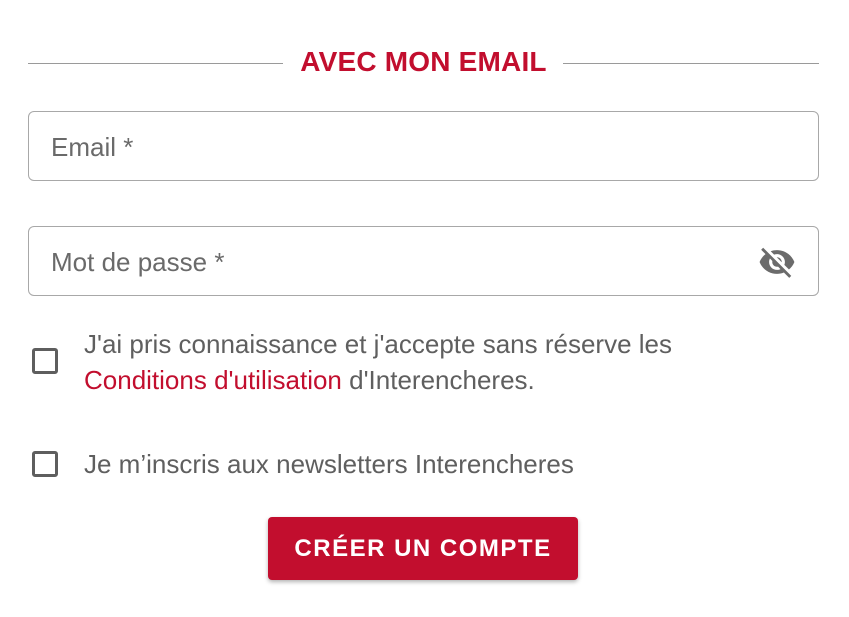  I want to click on section-divider: AVEC MON EMAIL, so click(423, 64).